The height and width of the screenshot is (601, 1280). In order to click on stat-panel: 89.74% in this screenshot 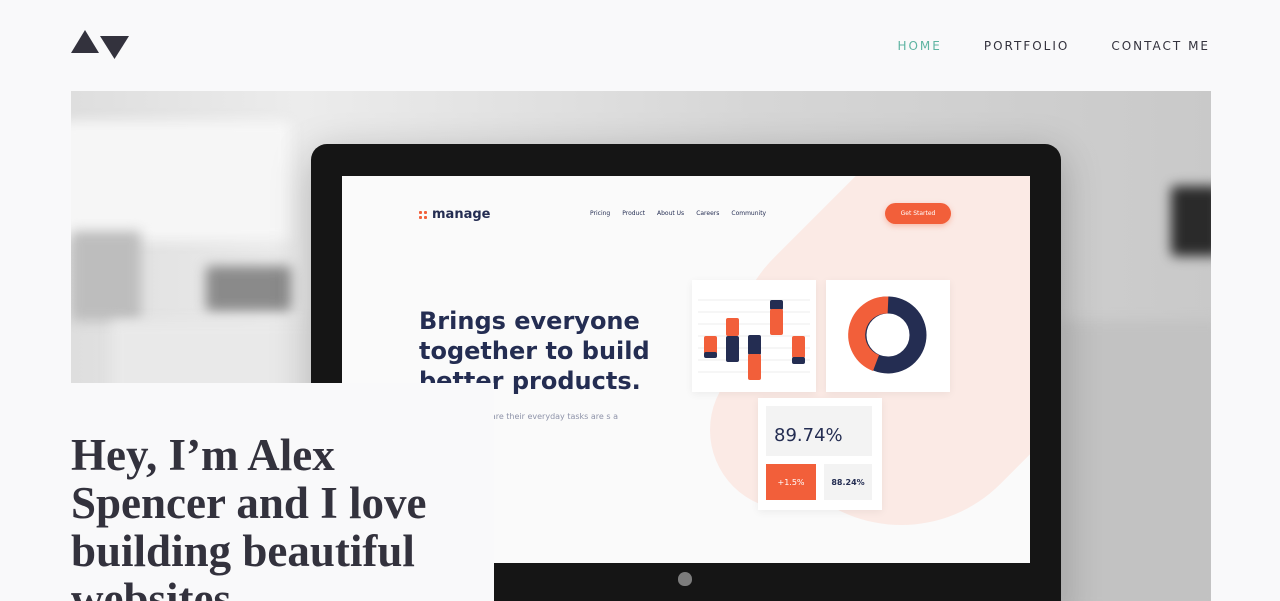, I will do `click(819, 431)`.